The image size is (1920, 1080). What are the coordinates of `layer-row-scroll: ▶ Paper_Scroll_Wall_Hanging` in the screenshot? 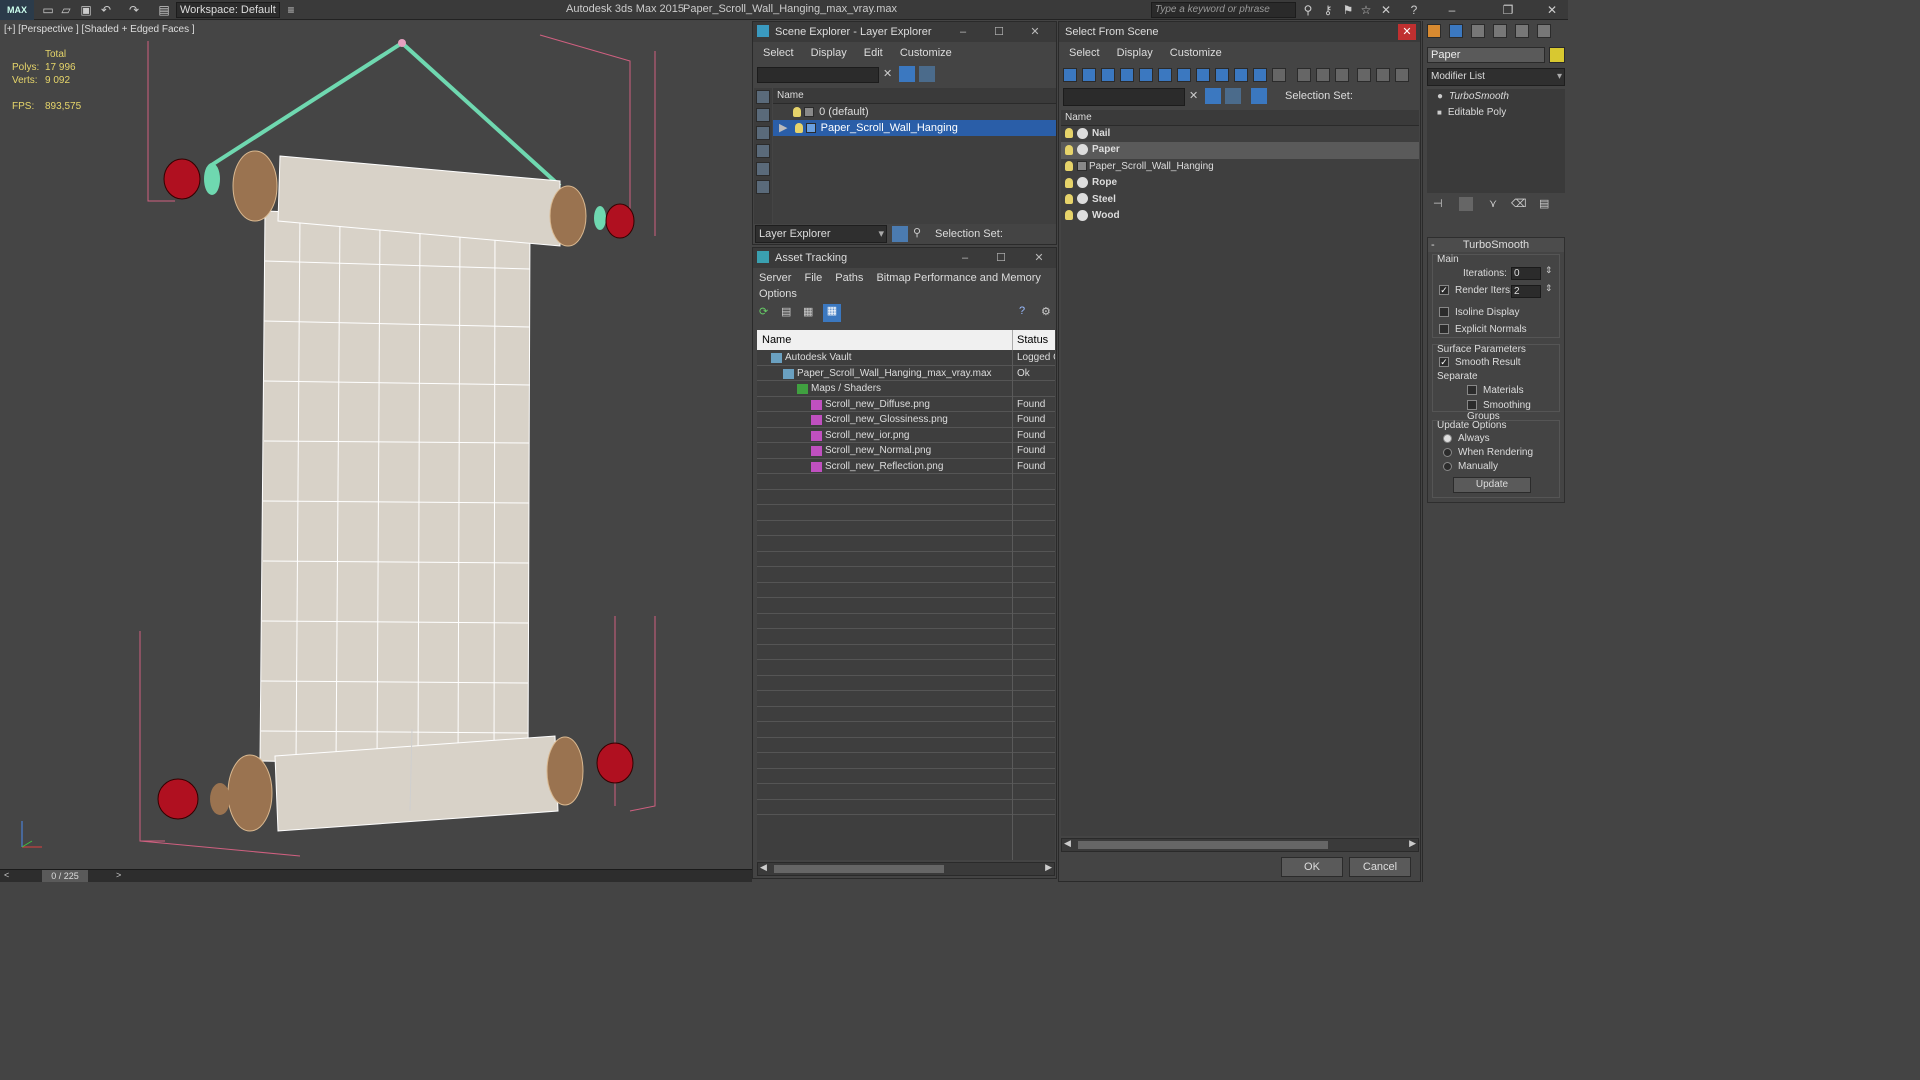 It's located at (914, 128).